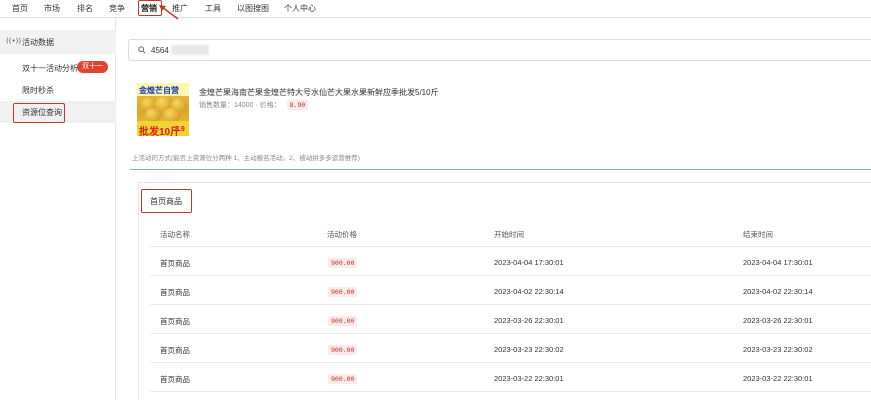 Image resolution: width=871 pixels, height=400 pixels. What do you see at coordinates (253, 8) in the screenshot?
I see `nav-item-image-search: 以图搜图` at bounding box center [253, 8].